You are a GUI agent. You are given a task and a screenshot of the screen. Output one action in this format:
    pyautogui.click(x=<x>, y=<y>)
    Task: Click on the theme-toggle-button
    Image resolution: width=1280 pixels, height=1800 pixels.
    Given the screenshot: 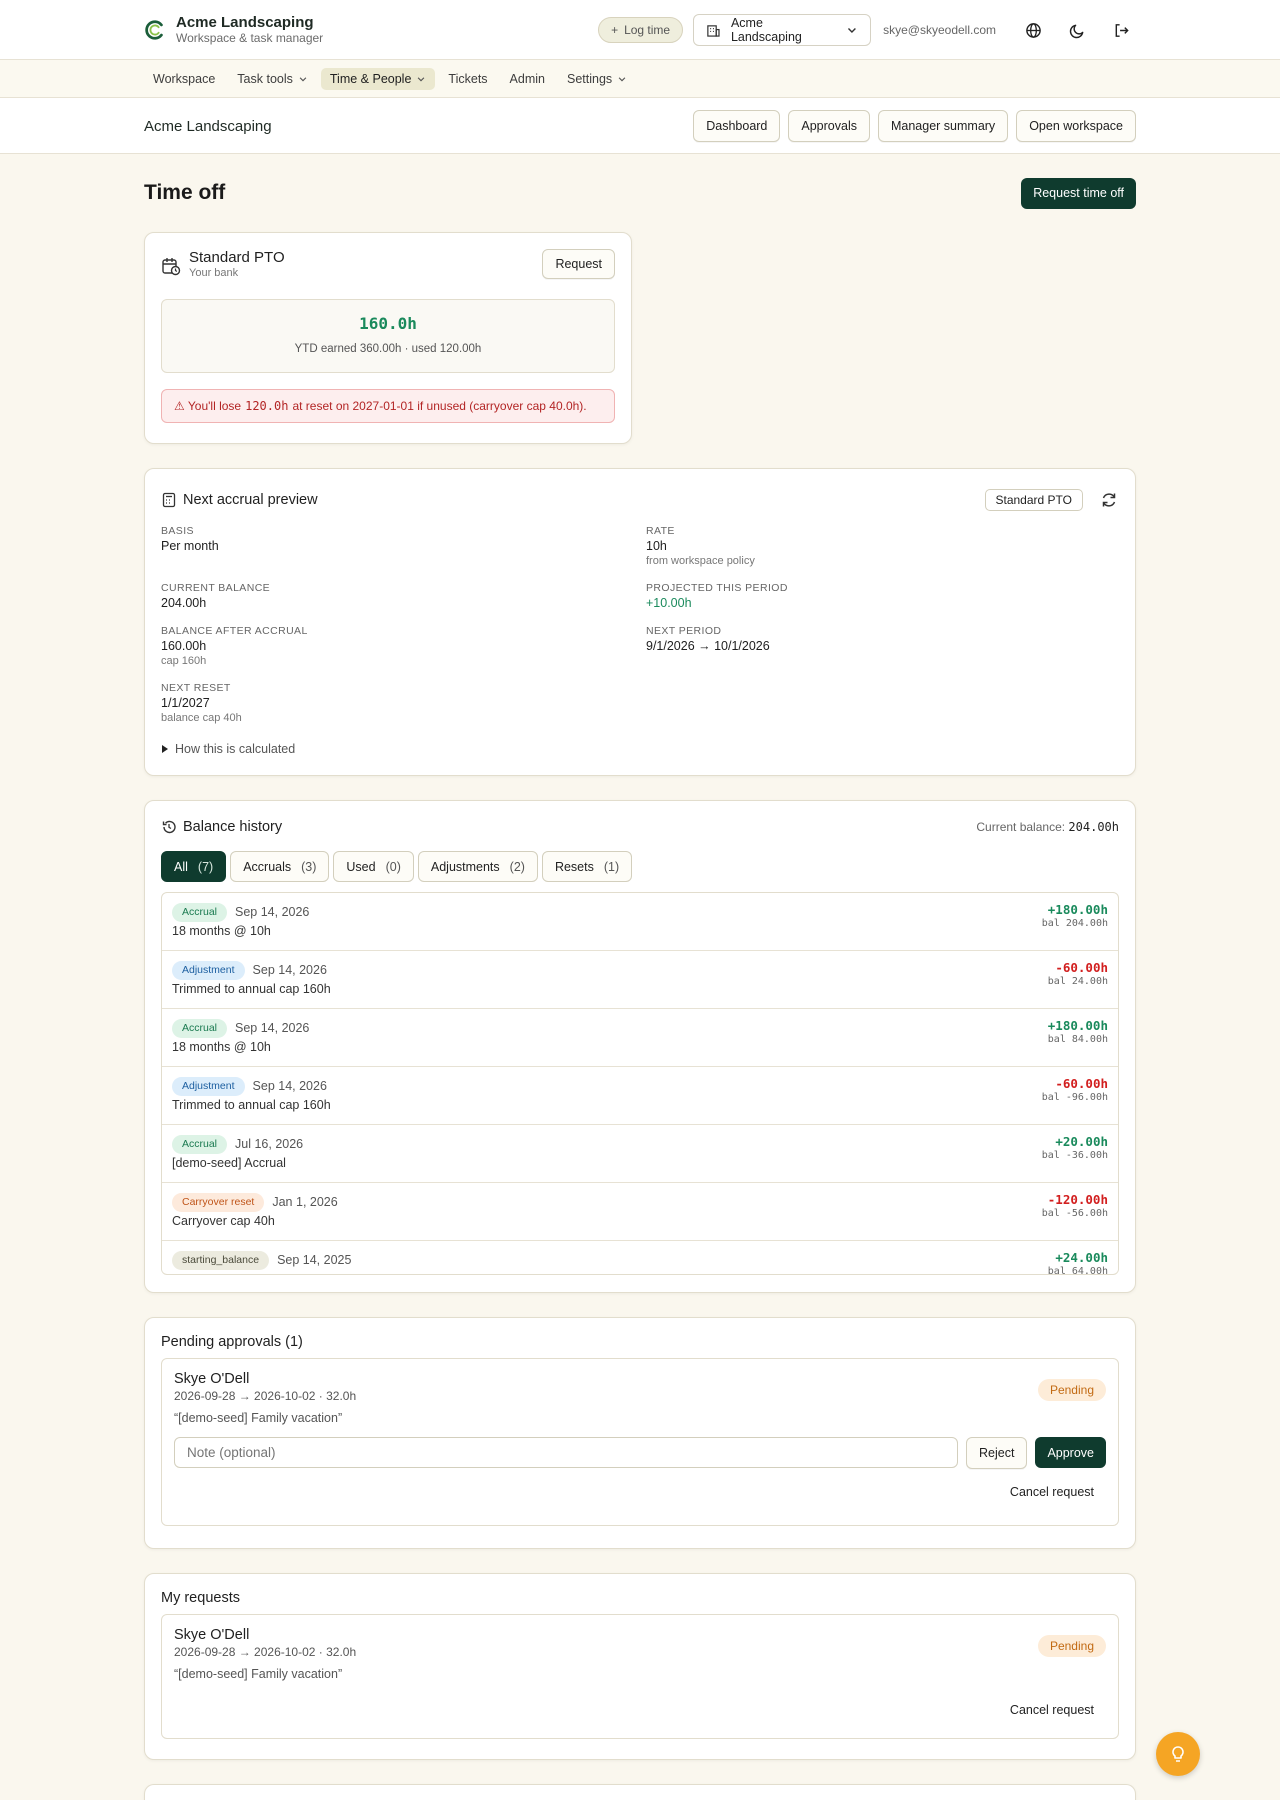 What is the action you would take?
    pyautogui.click(x=1077, y=30)
    